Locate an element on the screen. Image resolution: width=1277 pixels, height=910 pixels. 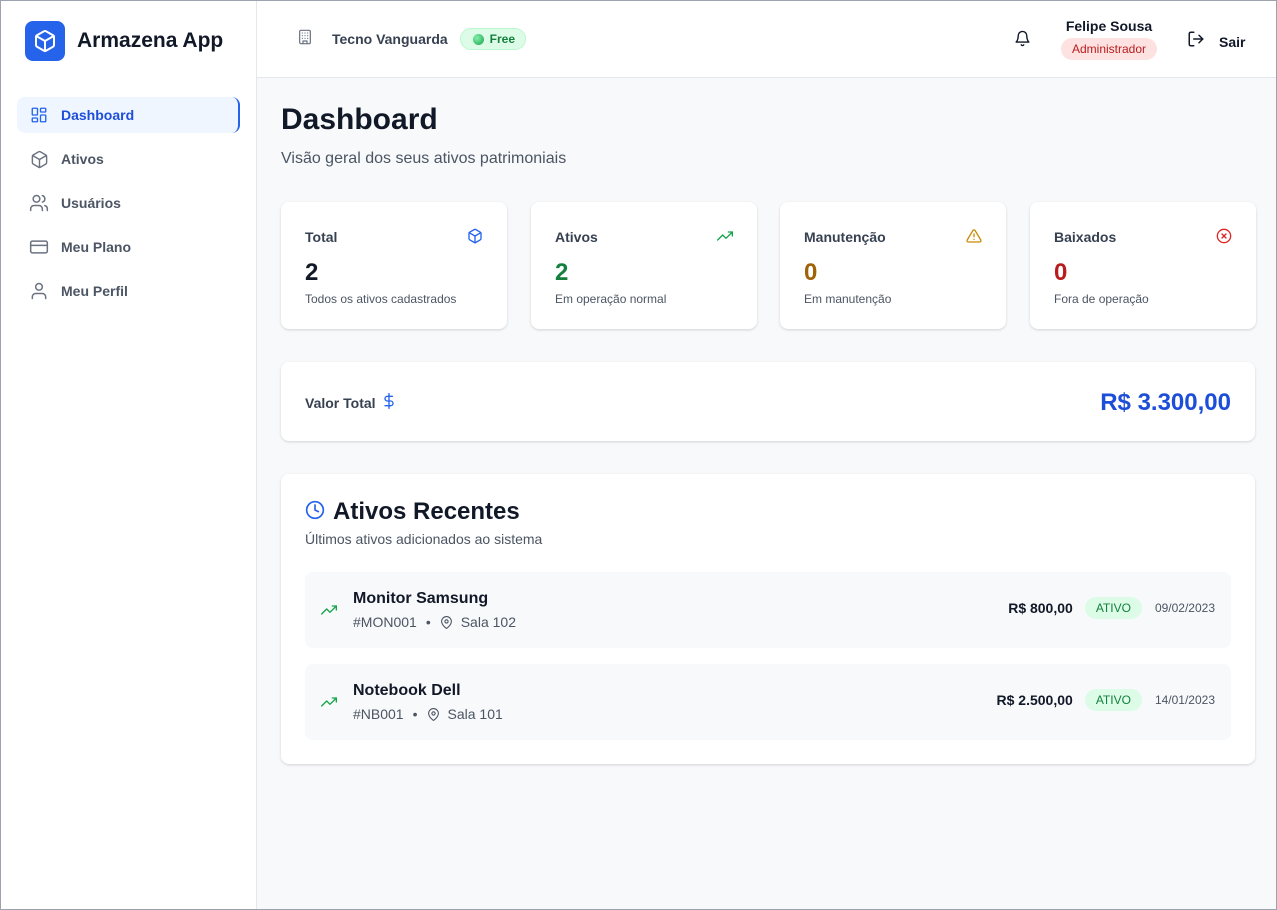
bell-icon is located at coordinates (1022, 40).